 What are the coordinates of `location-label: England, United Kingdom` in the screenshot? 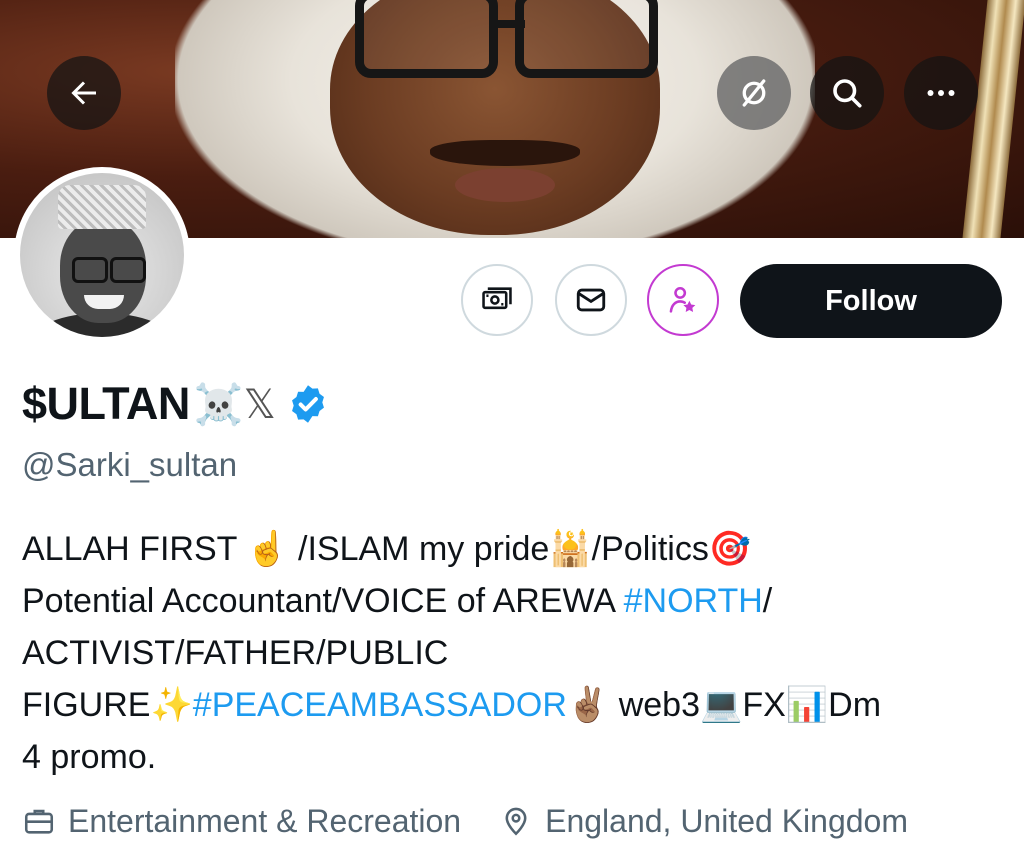 It's located at (726, 820).